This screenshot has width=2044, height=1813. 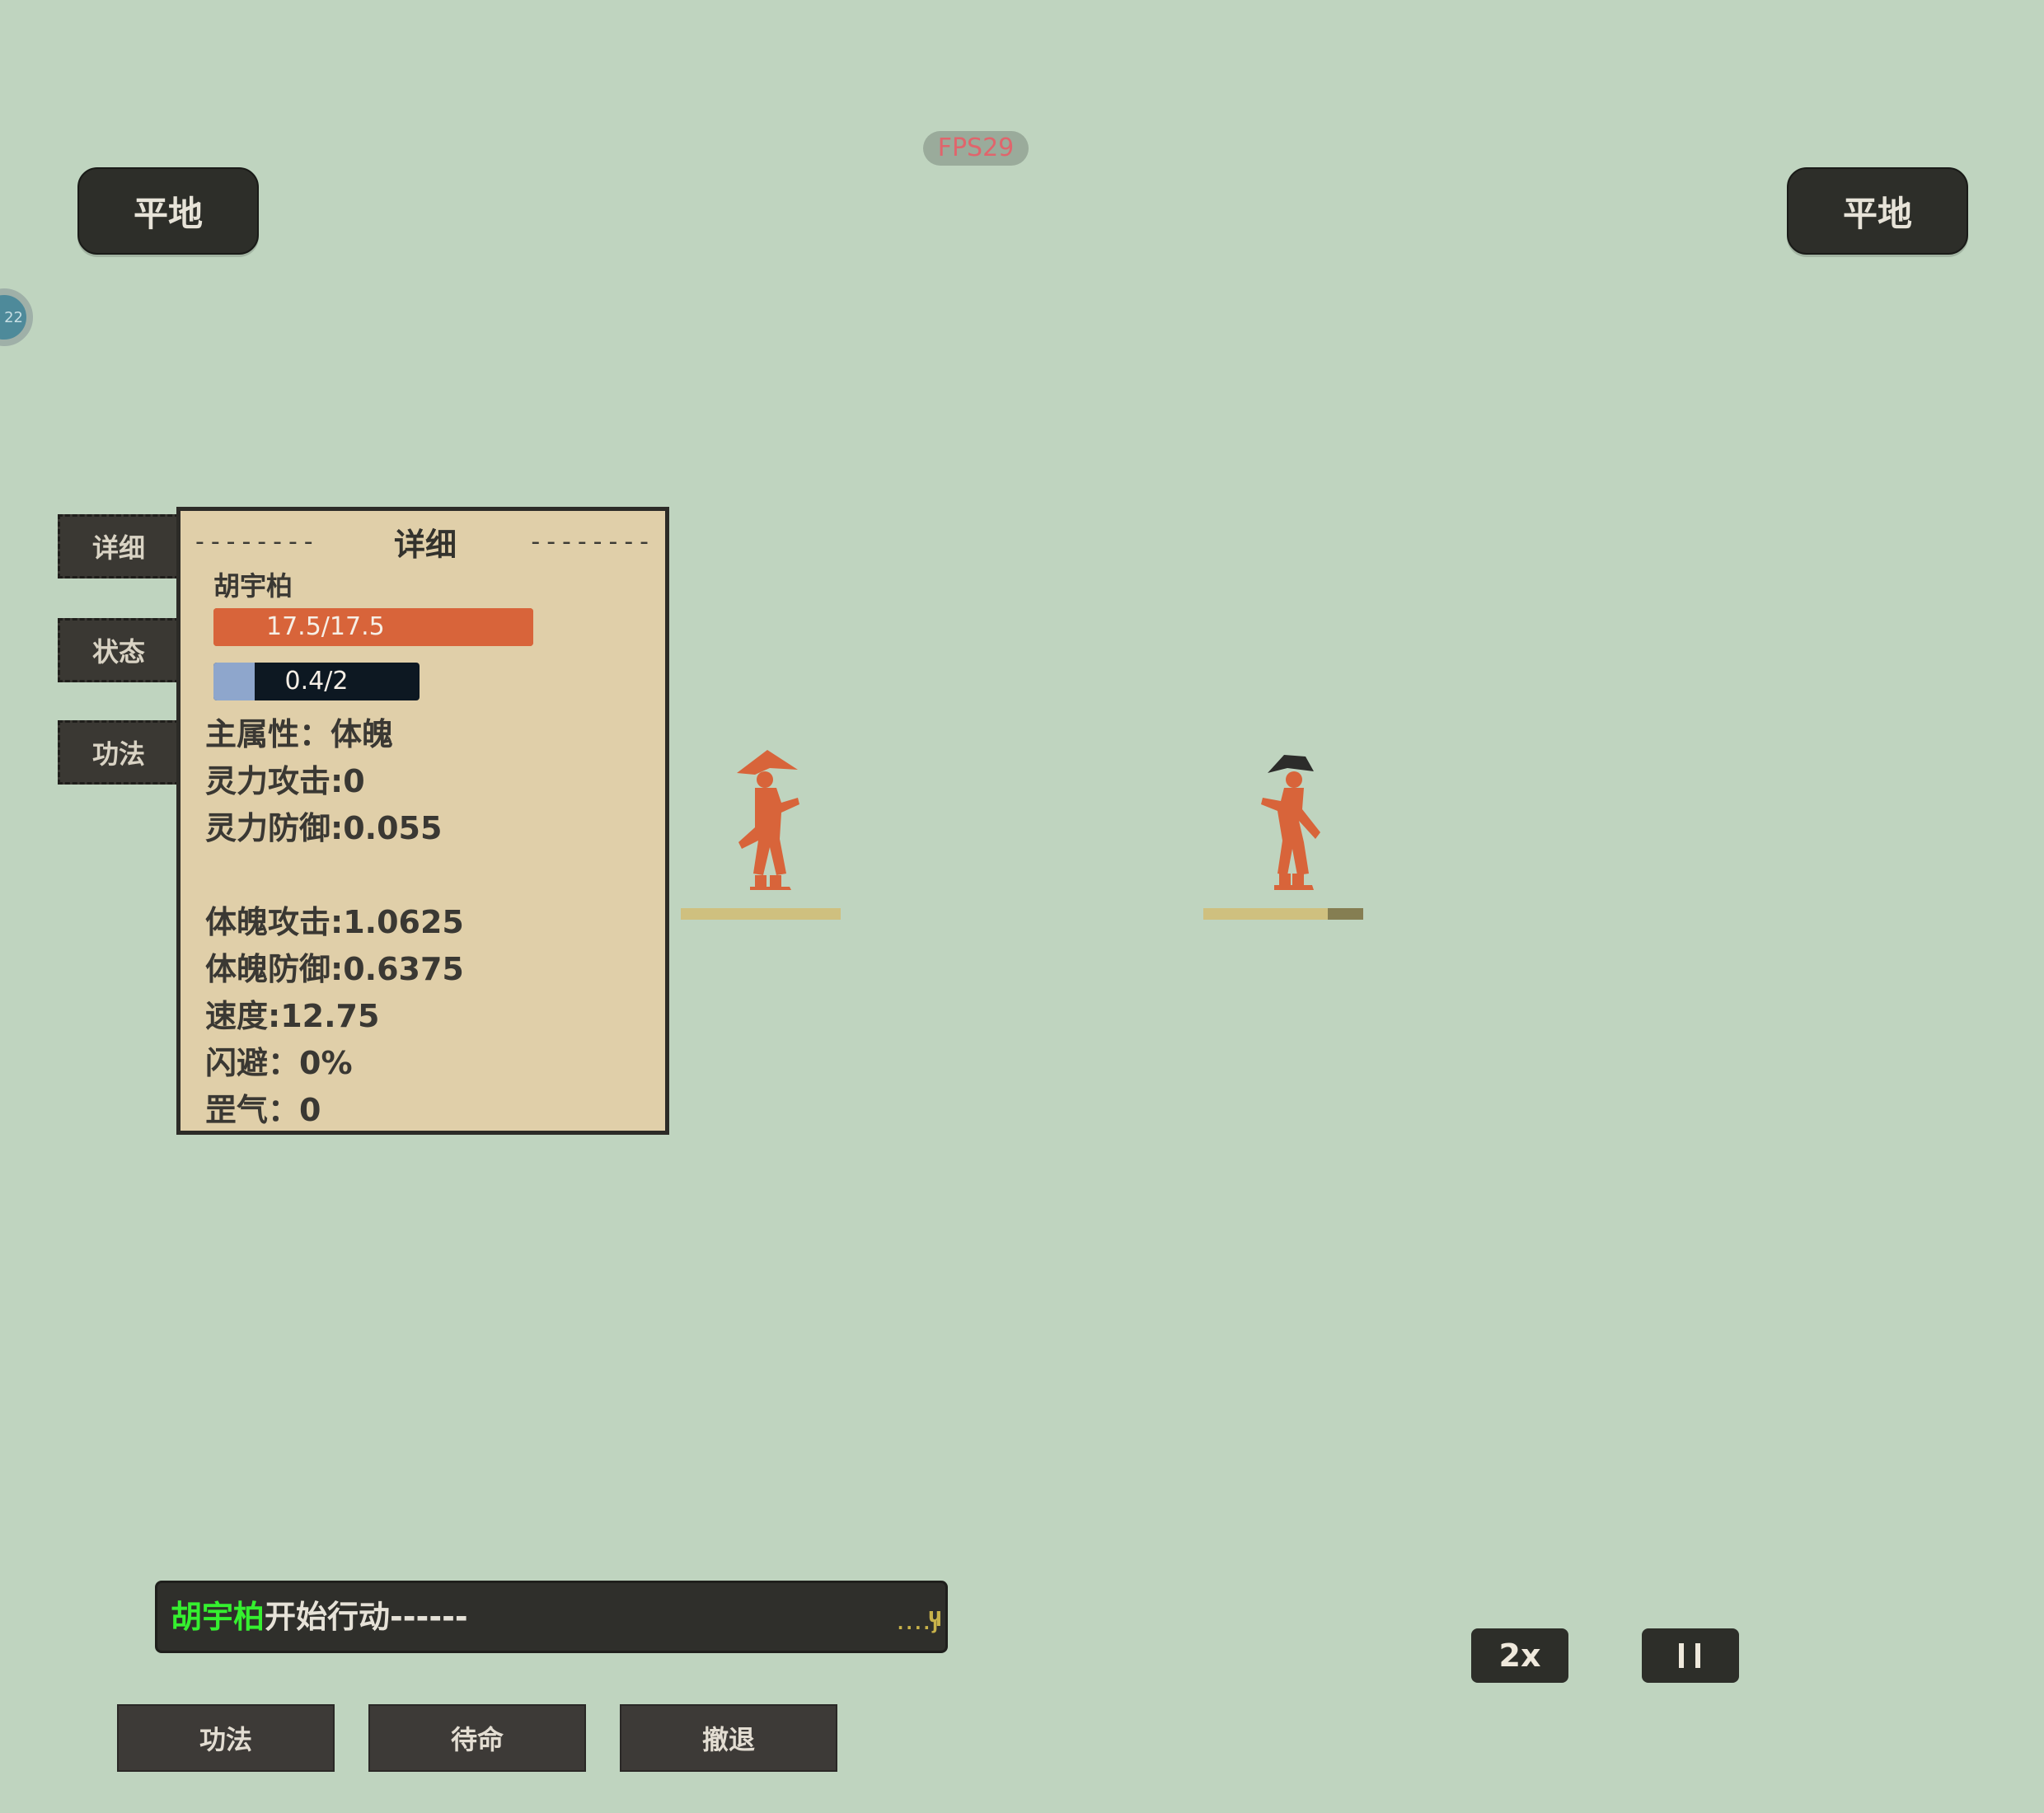 I want to click on tab-status: 状态, so click(x=119, y=650).